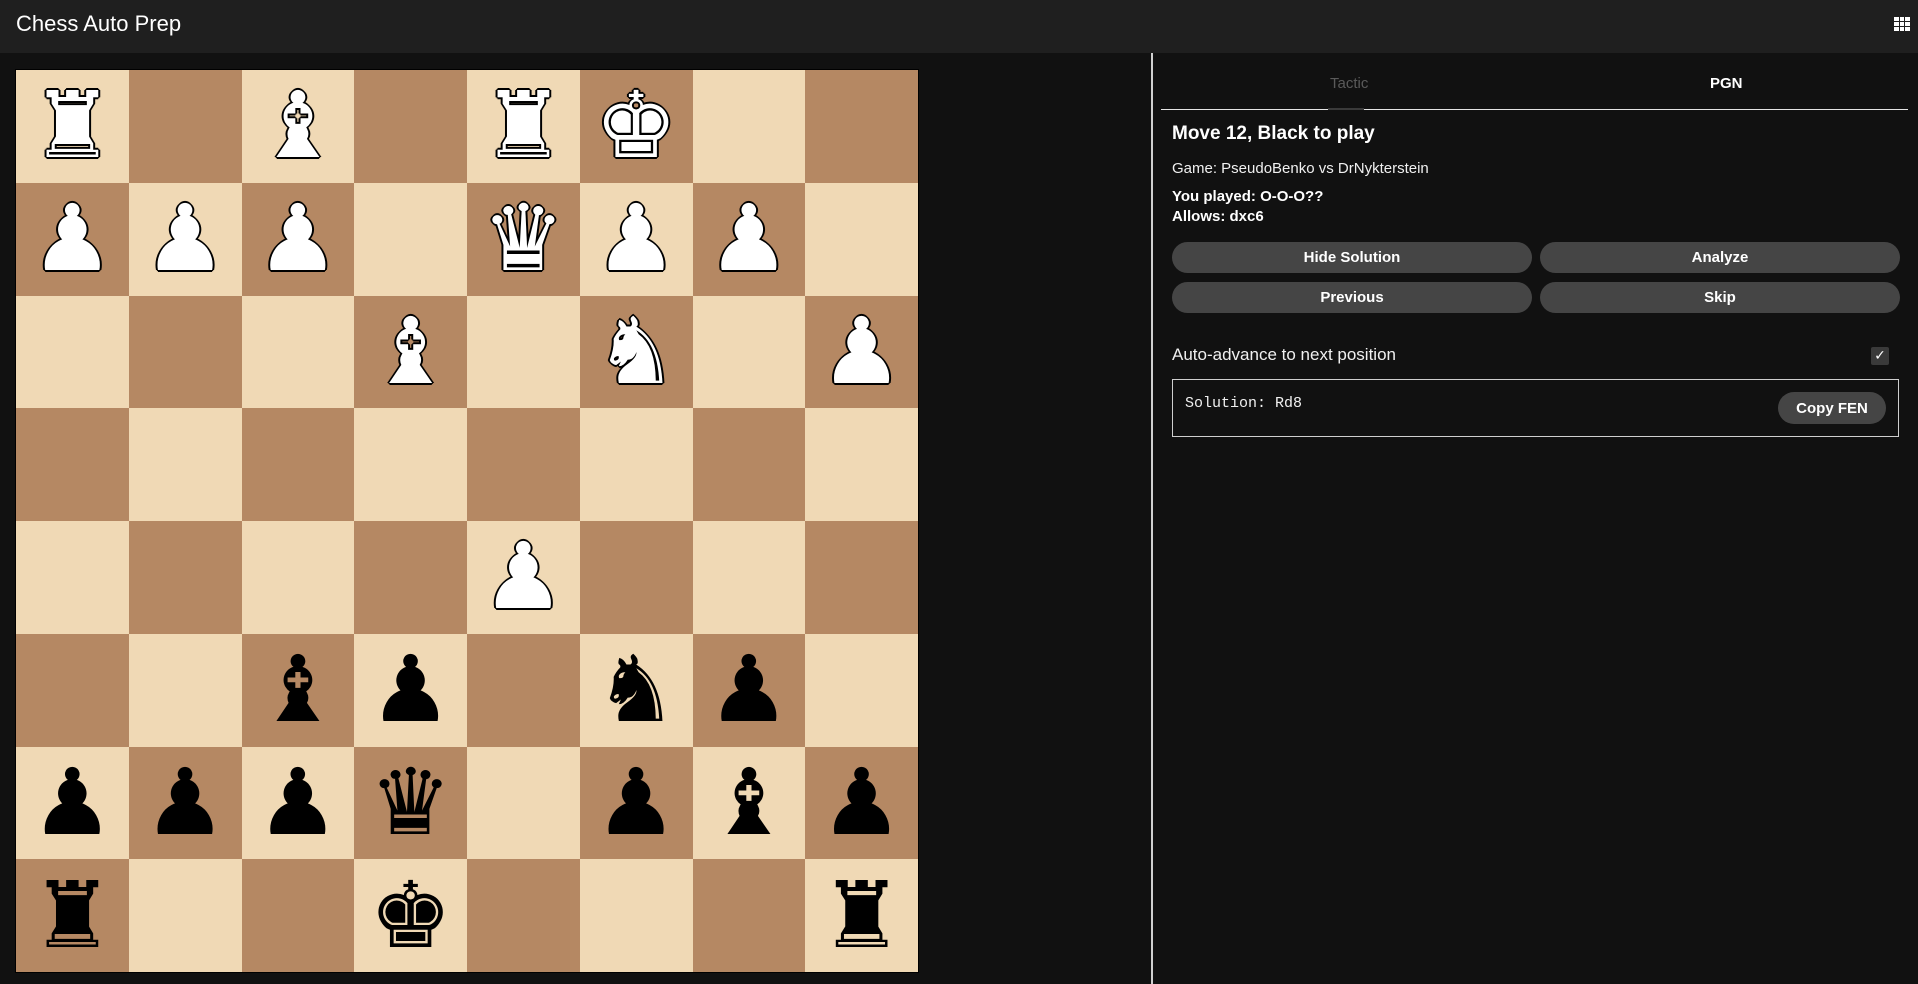  Describe the element at coordinates (861, 239) in the screenshot. I see `square-h7` at that location.